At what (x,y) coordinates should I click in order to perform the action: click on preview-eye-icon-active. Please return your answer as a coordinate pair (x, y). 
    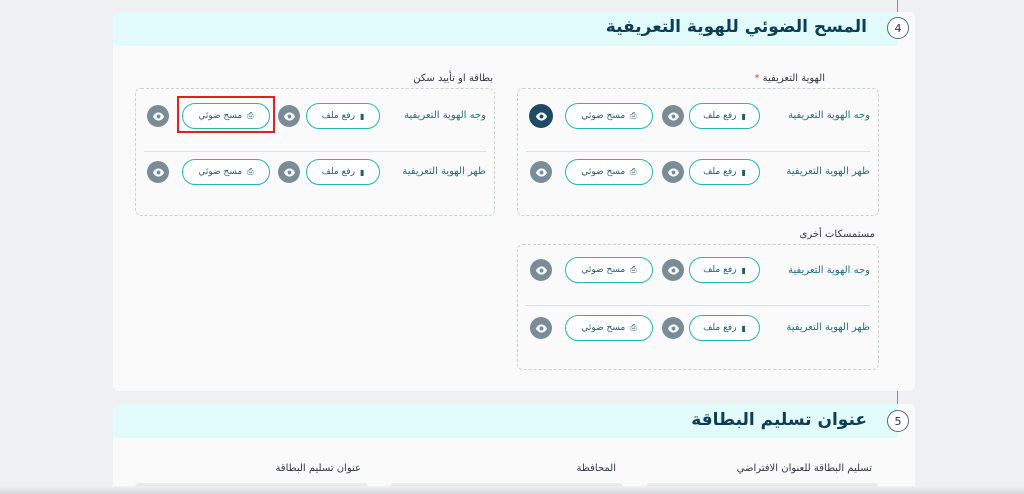
    Looking at the image, I should click on (541, 116).